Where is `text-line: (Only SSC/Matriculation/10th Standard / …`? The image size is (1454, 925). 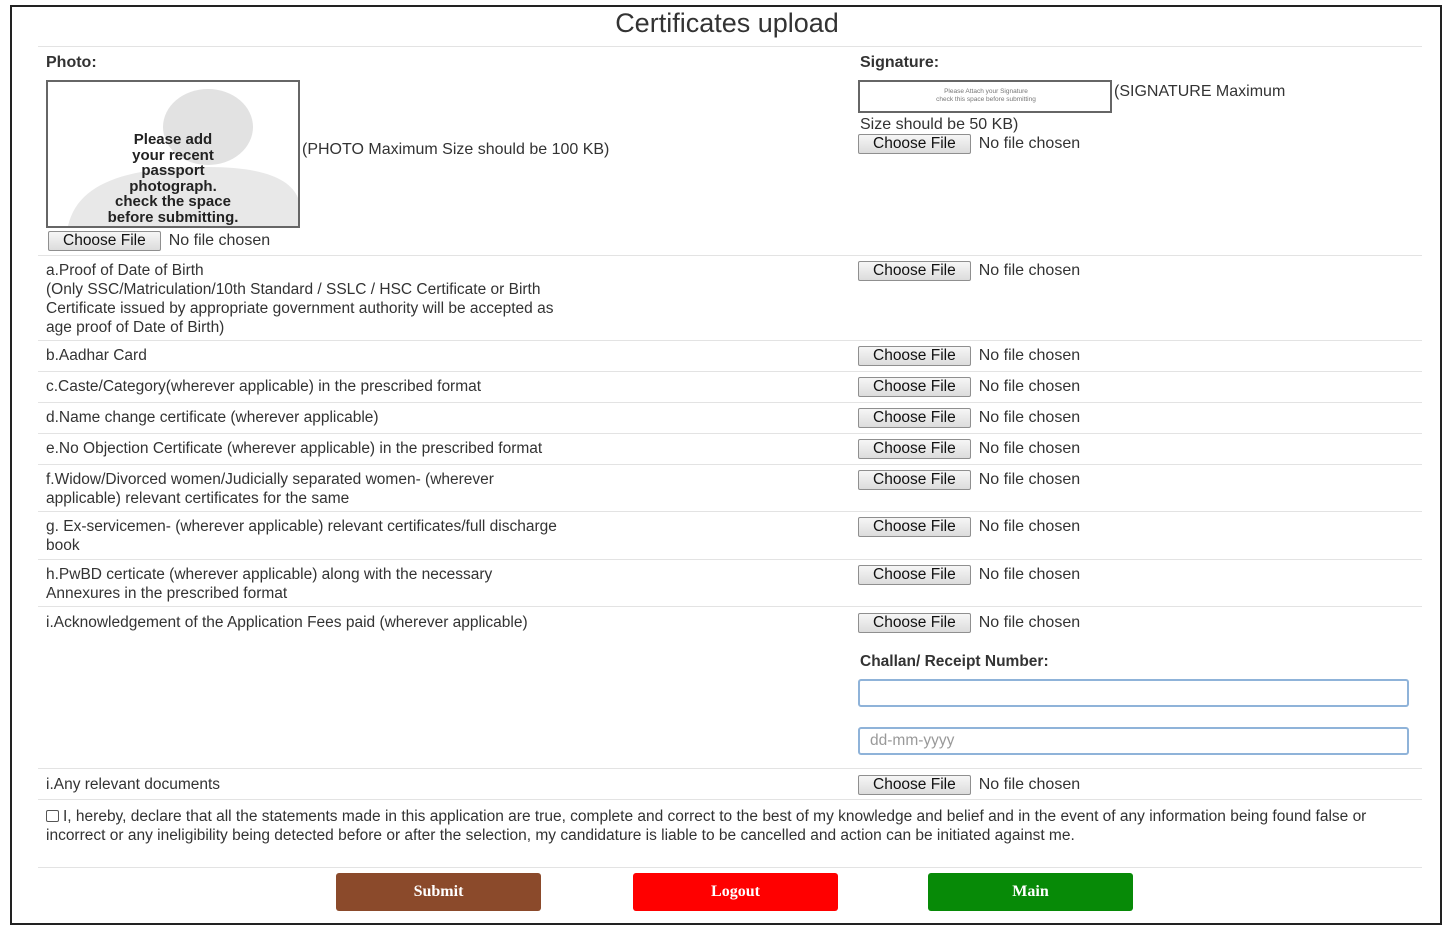
text-line: (Only SSC/Matriculation/10th Standard / … is located at coordinates (293, 289).